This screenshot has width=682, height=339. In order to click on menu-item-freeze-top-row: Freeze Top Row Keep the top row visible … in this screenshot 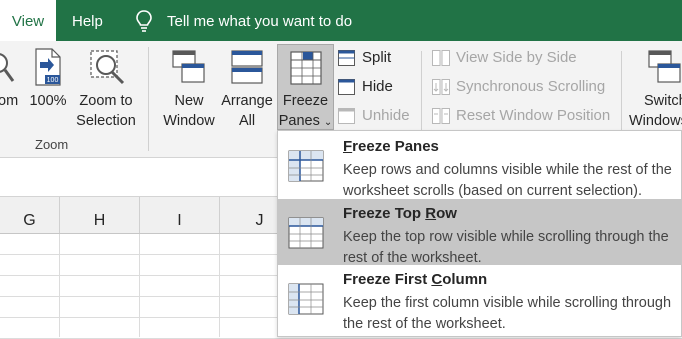, I will do `click(479, 232)`.